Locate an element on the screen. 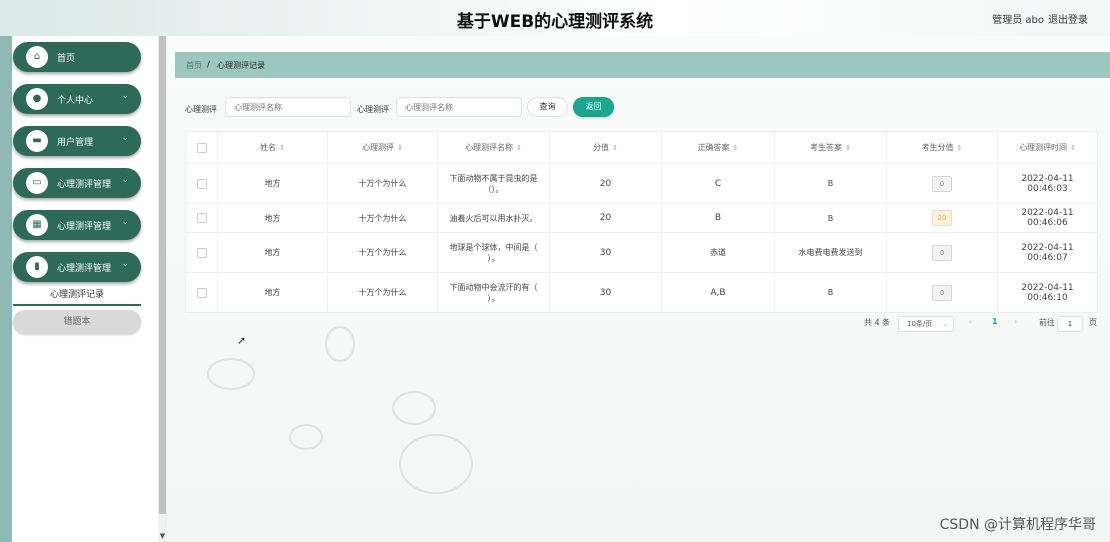 The width and height of the screenshot is (1110, 542). score-tag: 0 is located at coordinates (942, 252).